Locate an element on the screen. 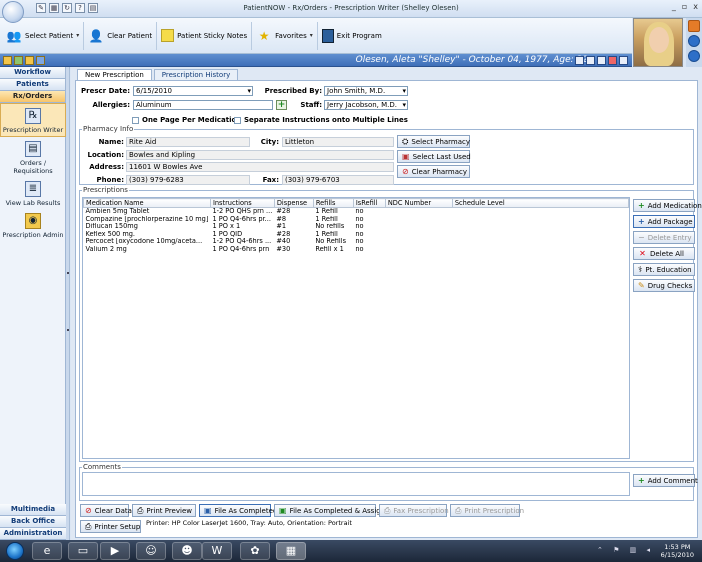 This screenshot has height=562, width=702. nav-tab-workflow: Workflow is located at coordinates (32, 73).